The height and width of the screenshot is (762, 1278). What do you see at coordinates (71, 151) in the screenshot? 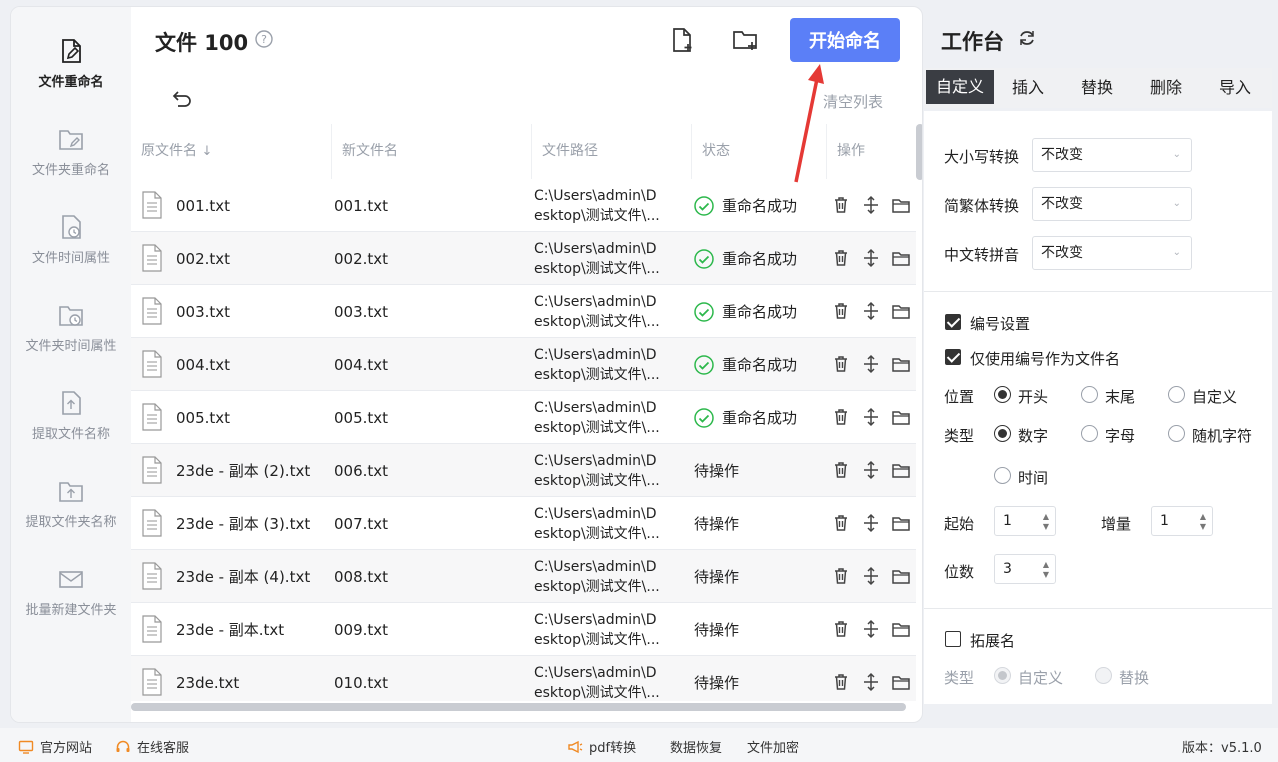
I see `sidebar-item-folder-rename: 文件夹重命名` at bounding box center [71, 151].